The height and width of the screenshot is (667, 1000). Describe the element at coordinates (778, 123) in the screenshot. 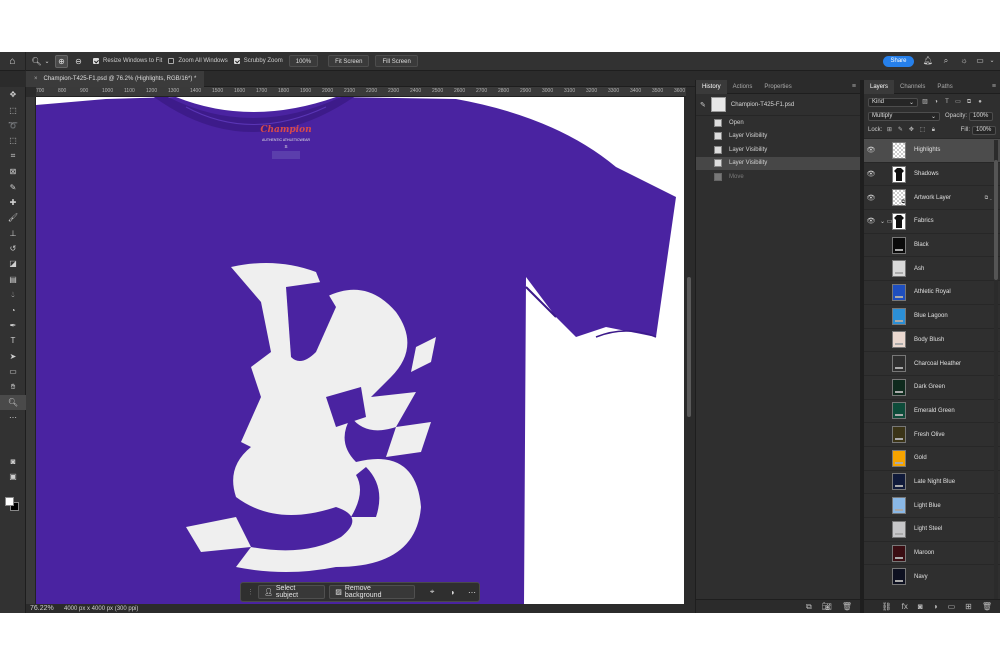

I see `history-item: Open` at that location.